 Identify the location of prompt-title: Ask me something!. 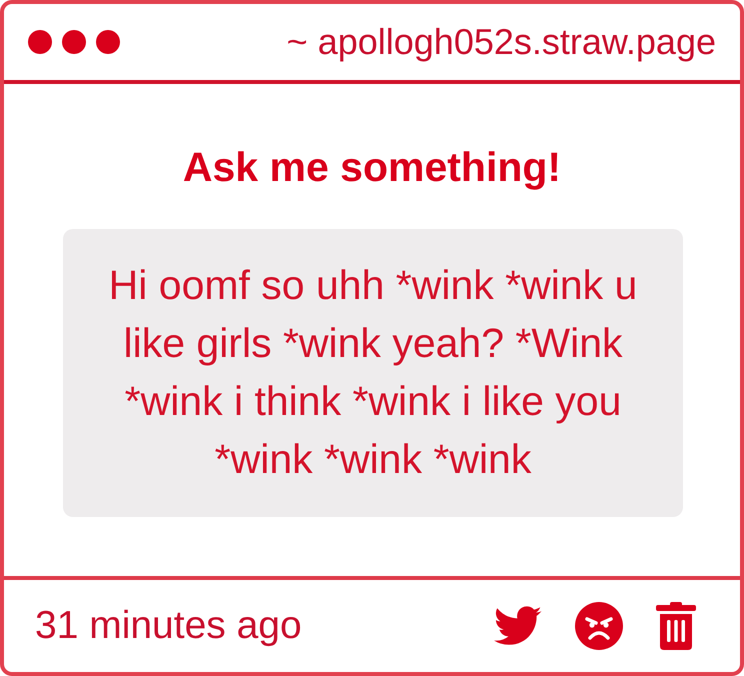
(372, 167).